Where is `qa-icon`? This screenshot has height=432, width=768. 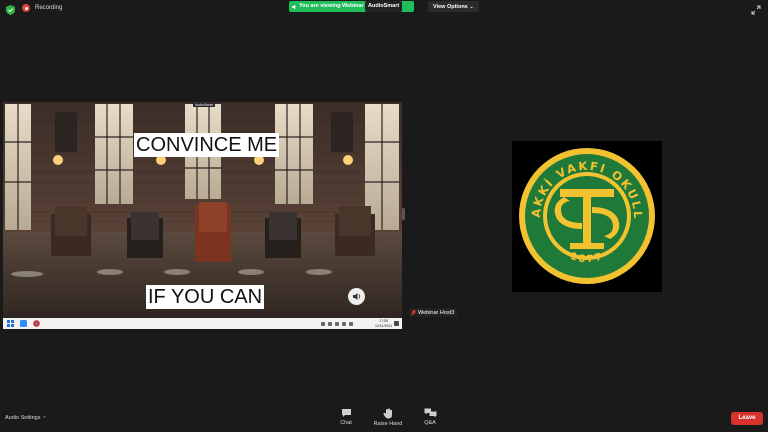 qa-icon is located at coordinates (430, 413).